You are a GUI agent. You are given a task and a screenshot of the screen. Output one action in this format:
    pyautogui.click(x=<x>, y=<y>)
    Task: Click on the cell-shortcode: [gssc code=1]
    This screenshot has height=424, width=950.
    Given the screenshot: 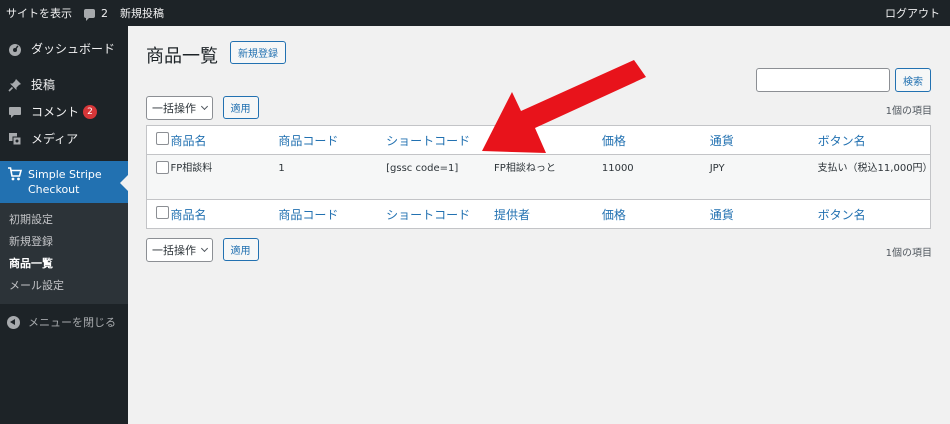 What is the action you would take?
    pyautogui.click(x=422, y=168)
    